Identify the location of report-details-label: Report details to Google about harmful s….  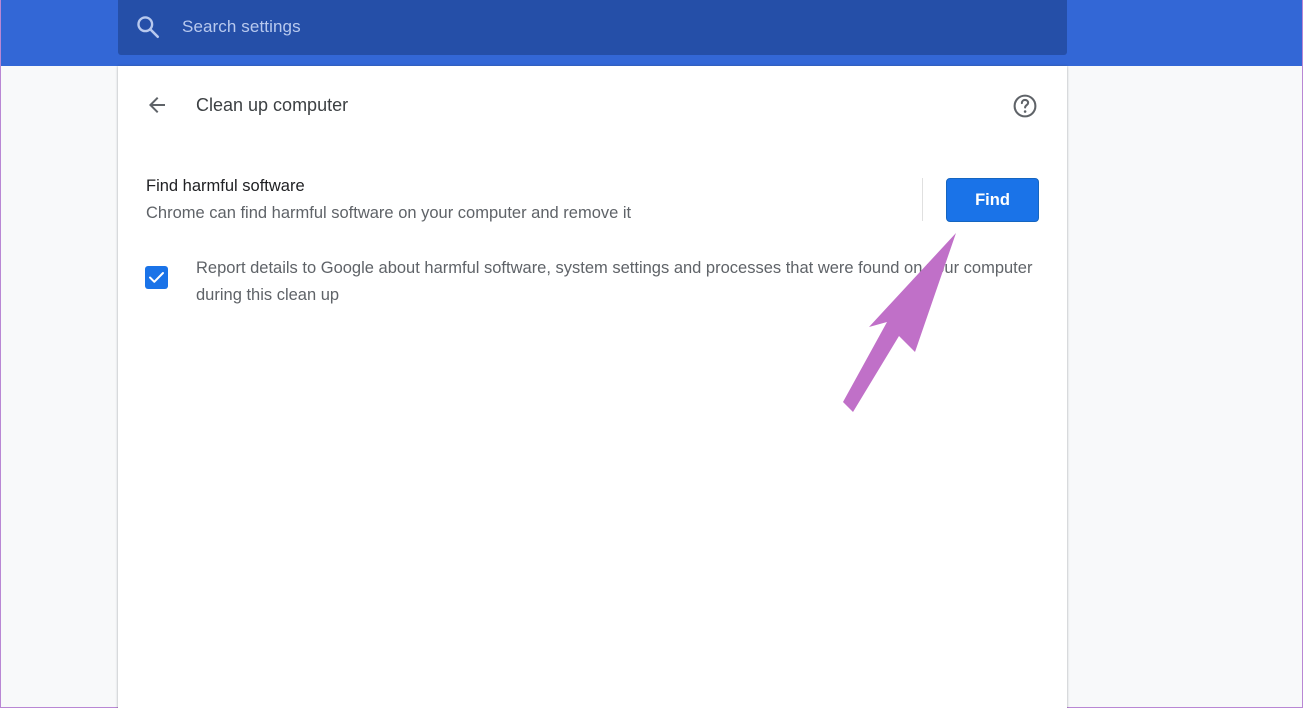
(614, 281).